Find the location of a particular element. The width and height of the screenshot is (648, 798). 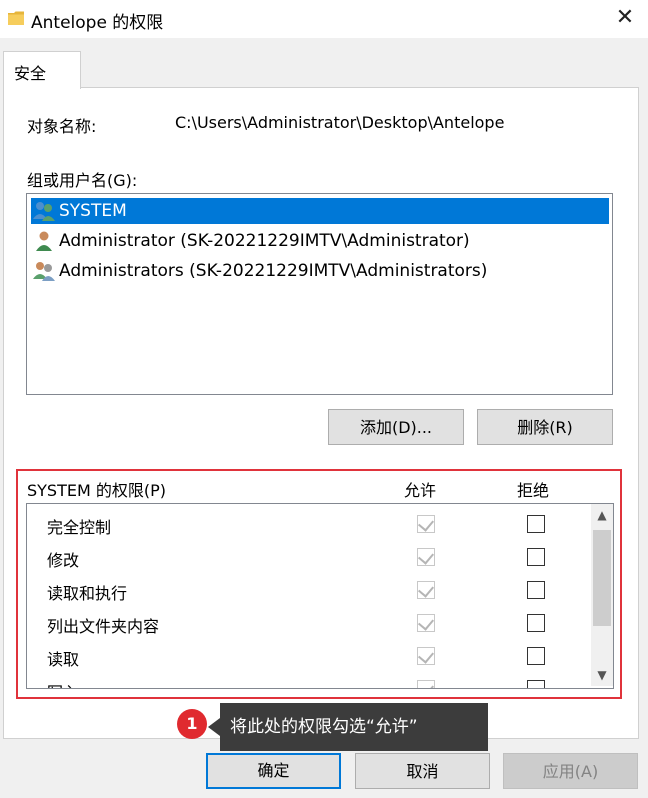

permission-name: 读取 is located at coordinates (63, 659).